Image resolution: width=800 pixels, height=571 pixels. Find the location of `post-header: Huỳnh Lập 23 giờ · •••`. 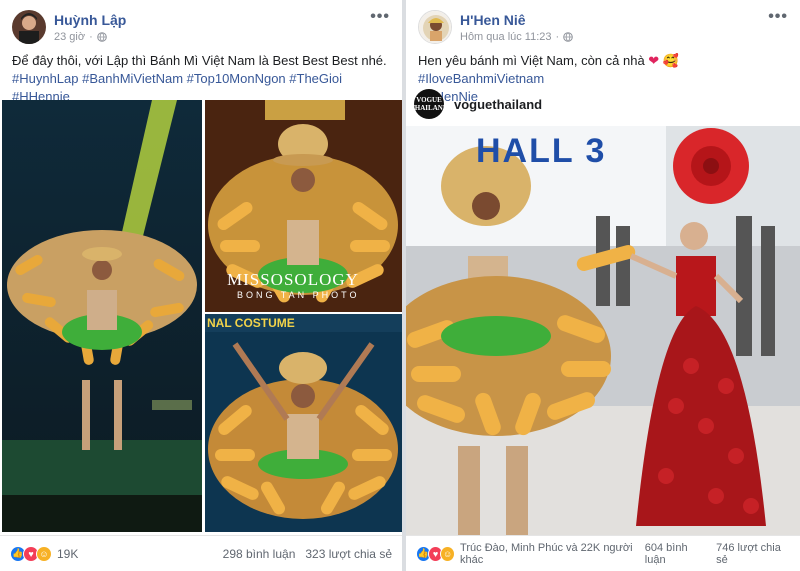

post-header: Huỳnh Lập 23 giờ · ••• is located at coordinates (201, 26).